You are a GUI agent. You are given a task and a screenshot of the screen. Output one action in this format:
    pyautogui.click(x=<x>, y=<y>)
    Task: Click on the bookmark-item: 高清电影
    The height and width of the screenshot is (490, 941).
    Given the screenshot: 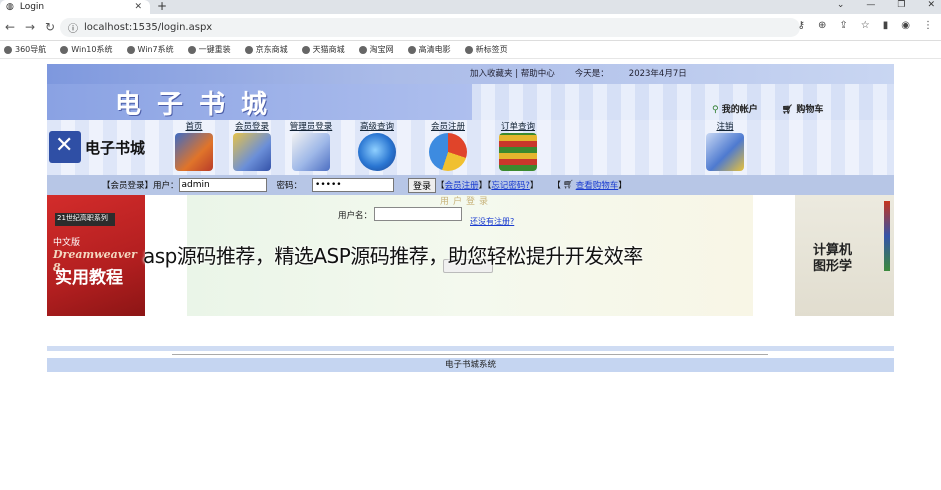 What is the action you would take?
    pyautogui.click(x=429, y=49)
    